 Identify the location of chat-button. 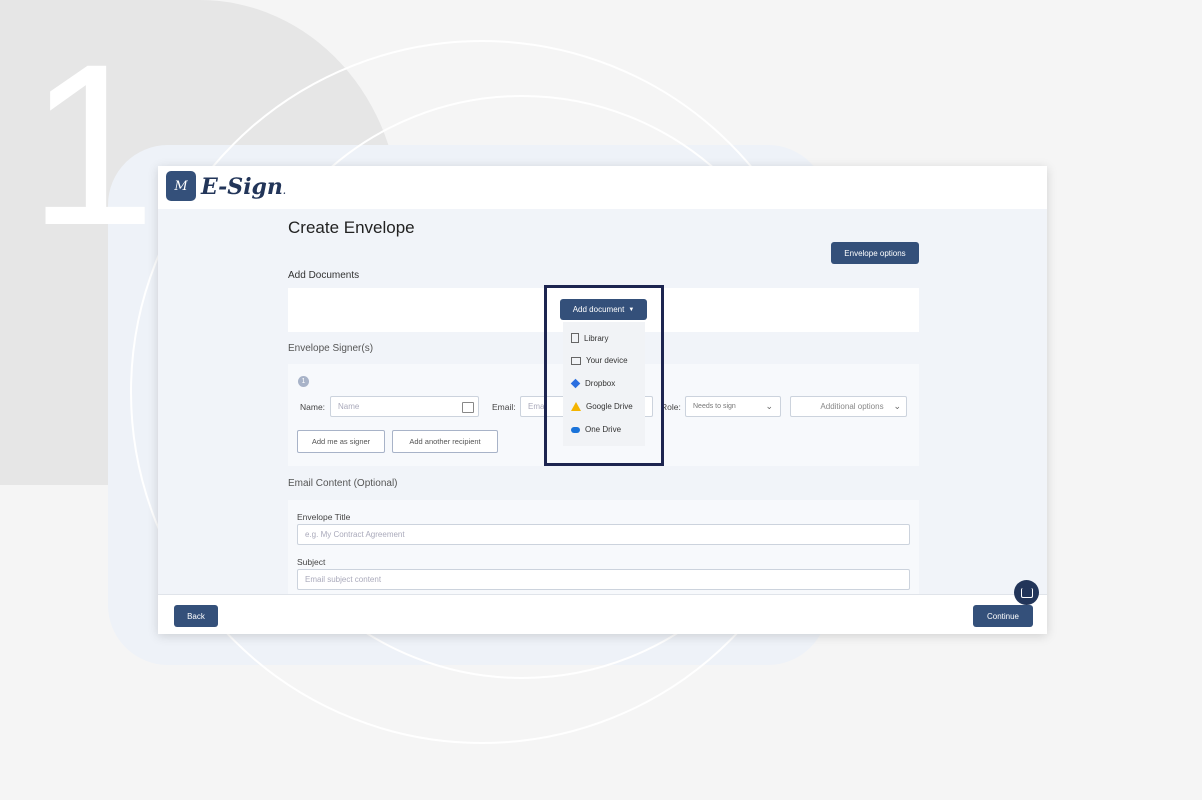
(1026, 592).